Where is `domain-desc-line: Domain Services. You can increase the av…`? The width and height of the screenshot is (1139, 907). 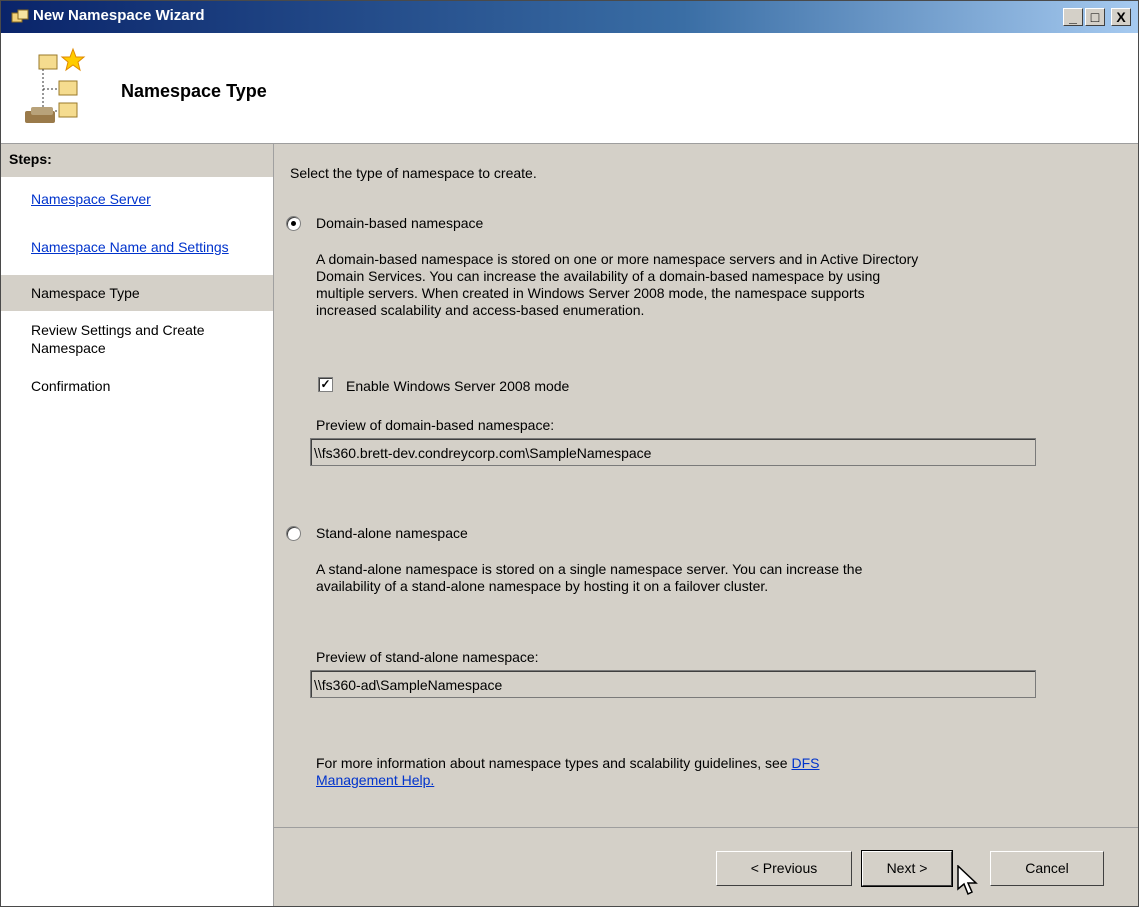
domain-desc-line: Domain Services. You can increase the av… is located at coordinates (598, 276).